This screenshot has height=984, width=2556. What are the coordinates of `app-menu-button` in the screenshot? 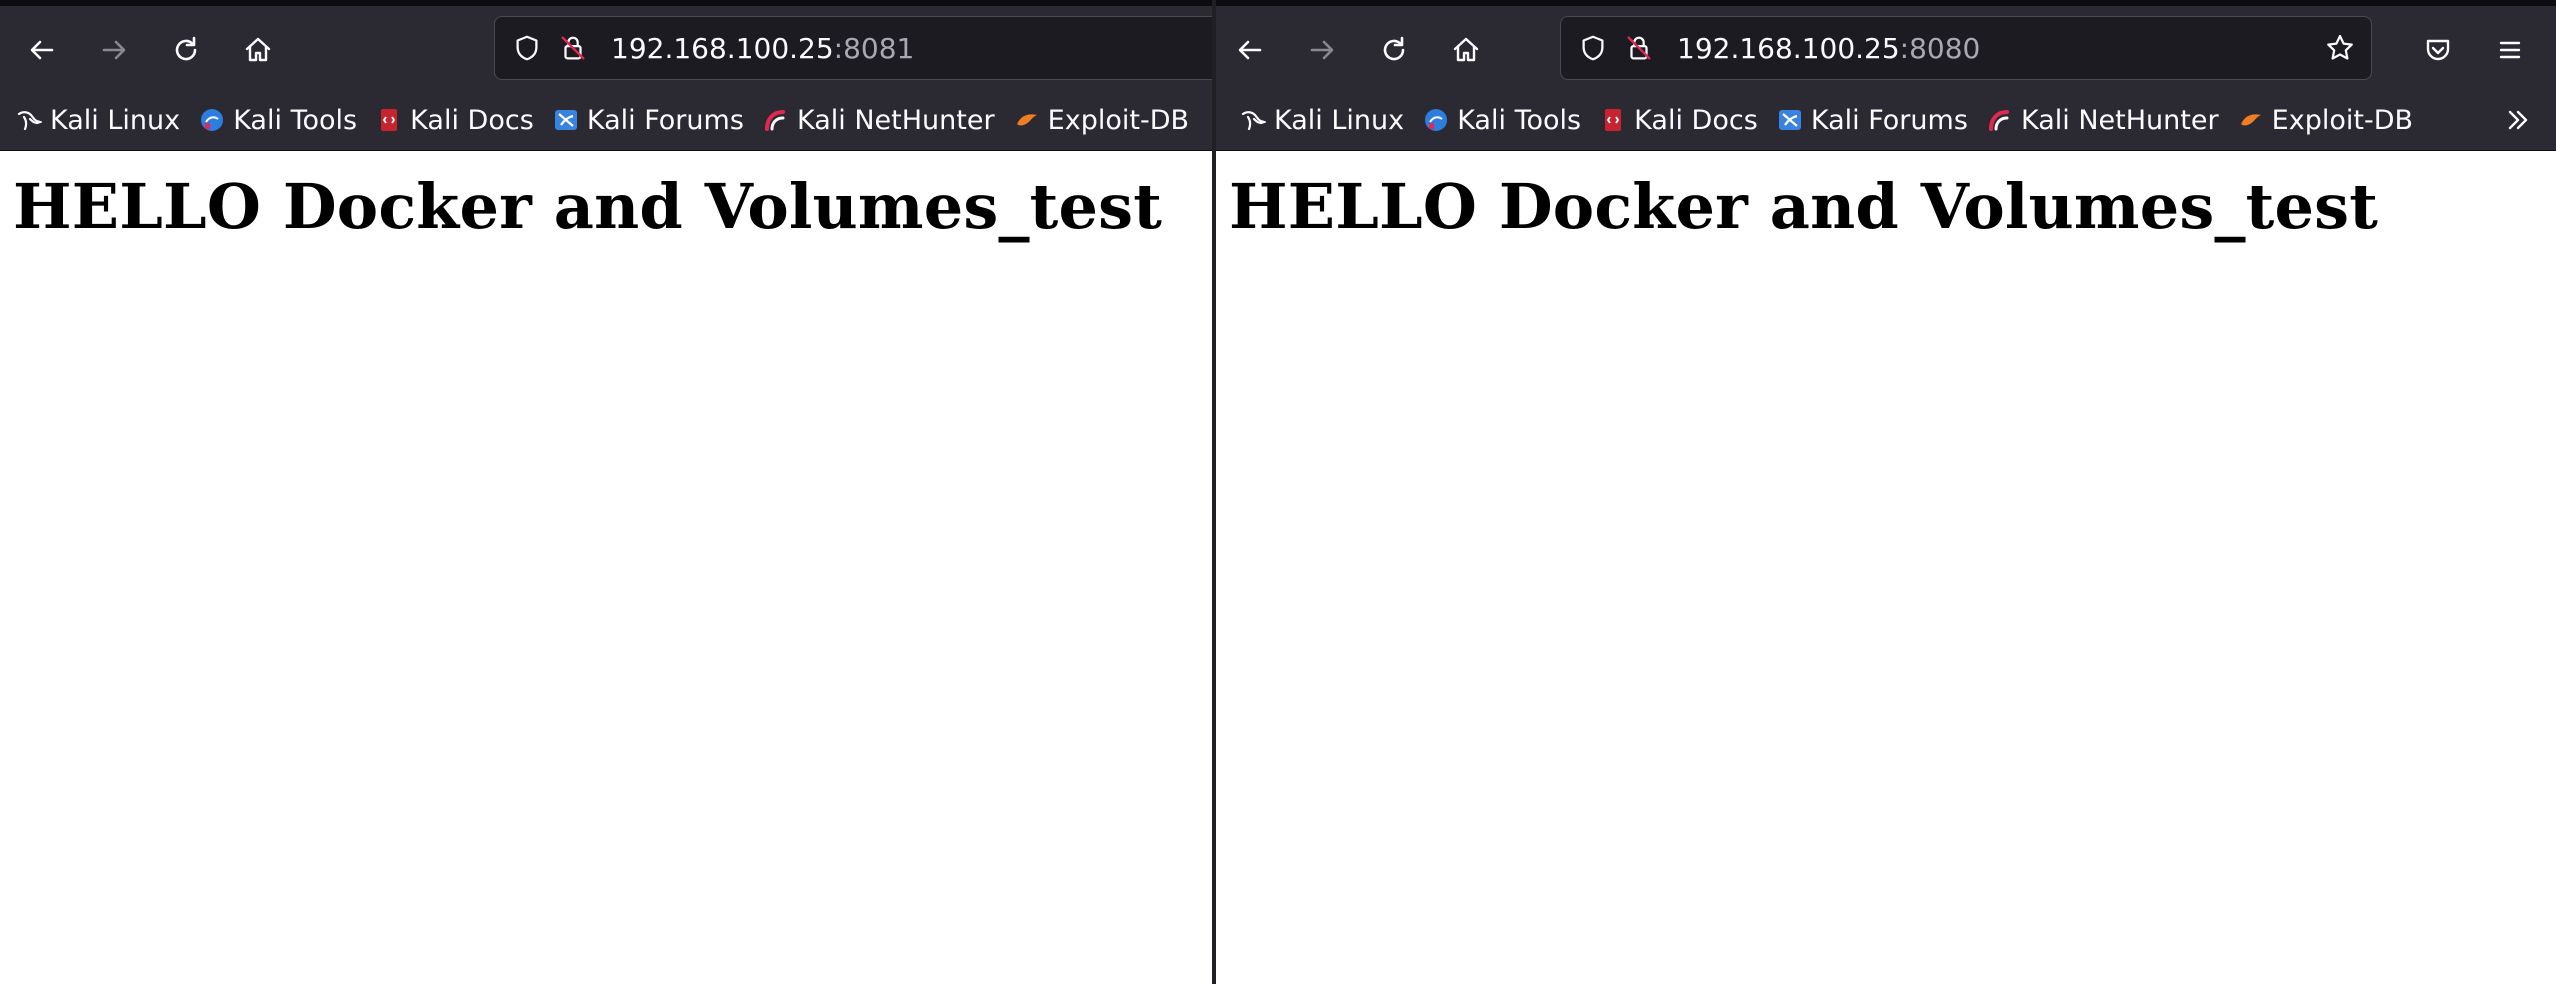 It's located at (2510, 50).